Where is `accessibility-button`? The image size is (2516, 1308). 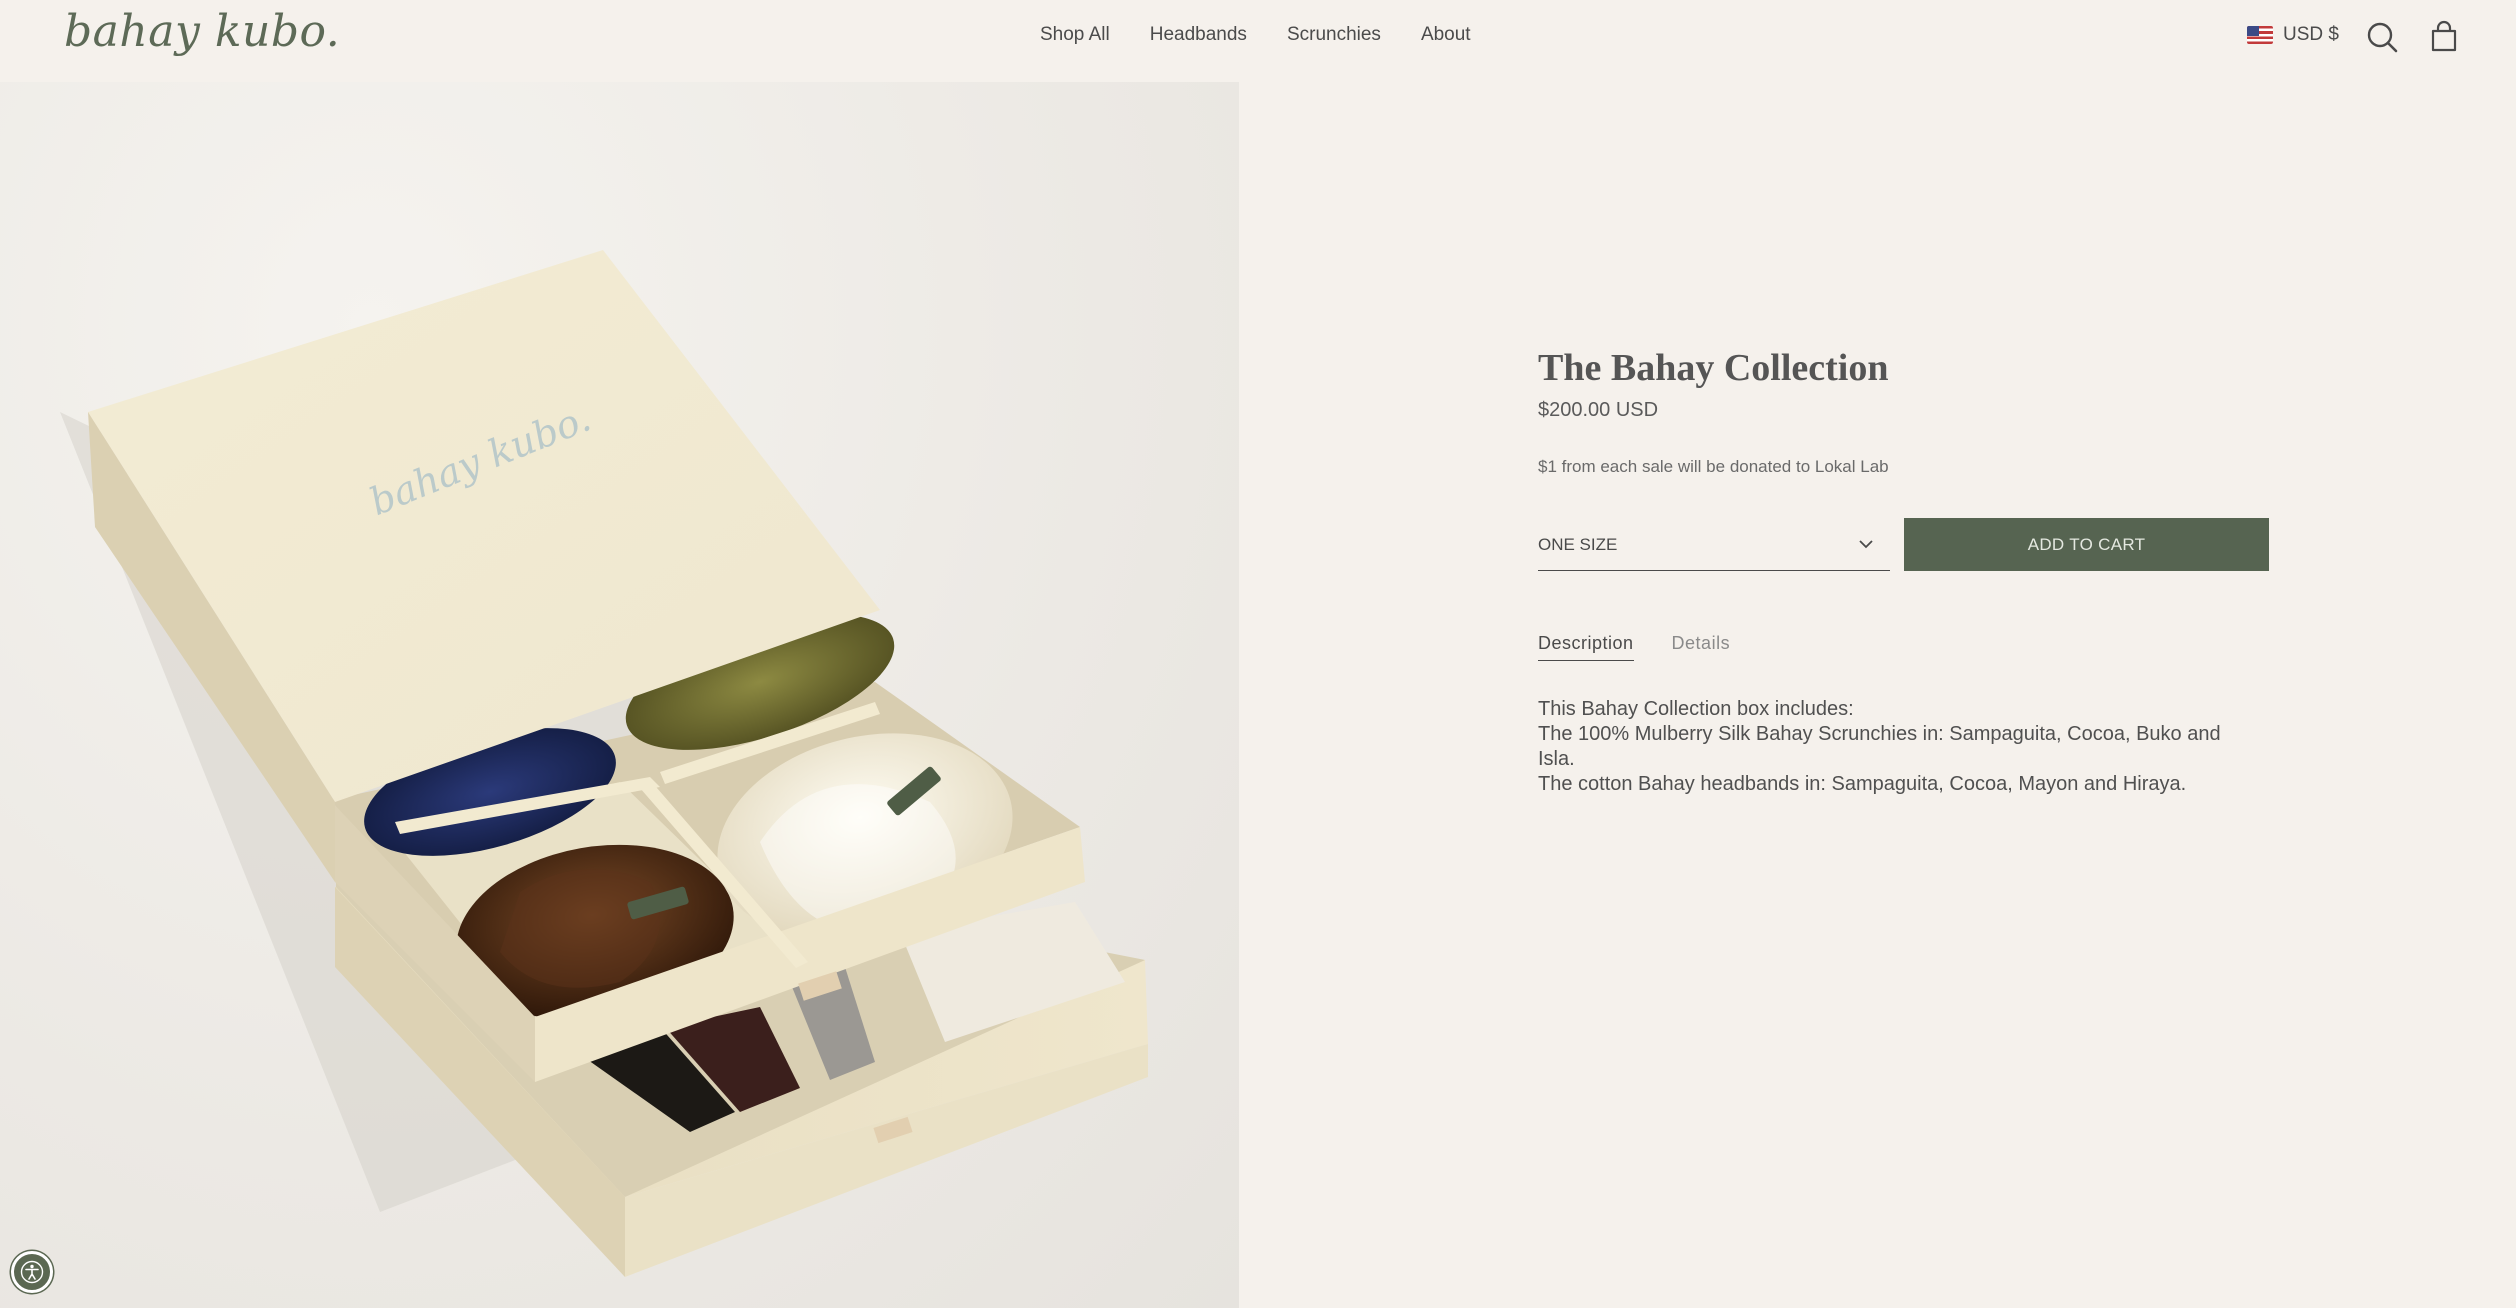 accessibility-button is located at coordinates (32, 1272).